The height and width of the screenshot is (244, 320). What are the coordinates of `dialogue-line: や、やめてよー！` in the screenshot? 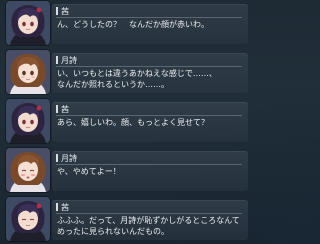 It's located at (89, 171).